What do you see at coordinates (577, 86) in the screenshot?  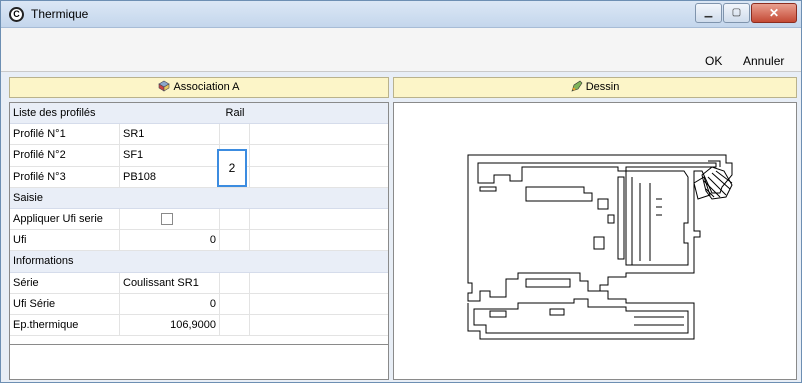 I see `drawing-icon` at bounding box center [577, 86].